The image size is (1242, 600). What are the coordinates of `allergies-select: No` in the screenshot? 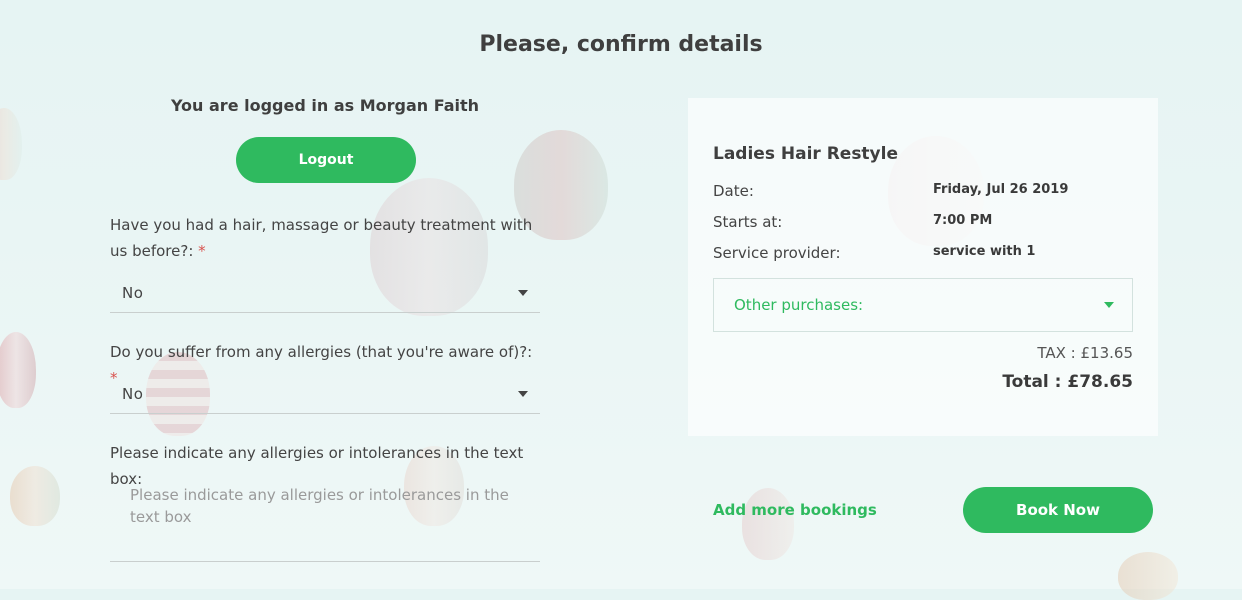 It's located at (325, 394).